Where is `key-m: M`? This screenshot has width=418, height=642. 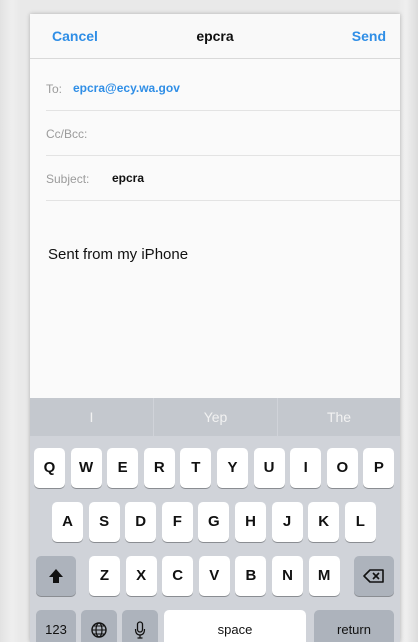
key-m: M is located at coordinates (324, 576).